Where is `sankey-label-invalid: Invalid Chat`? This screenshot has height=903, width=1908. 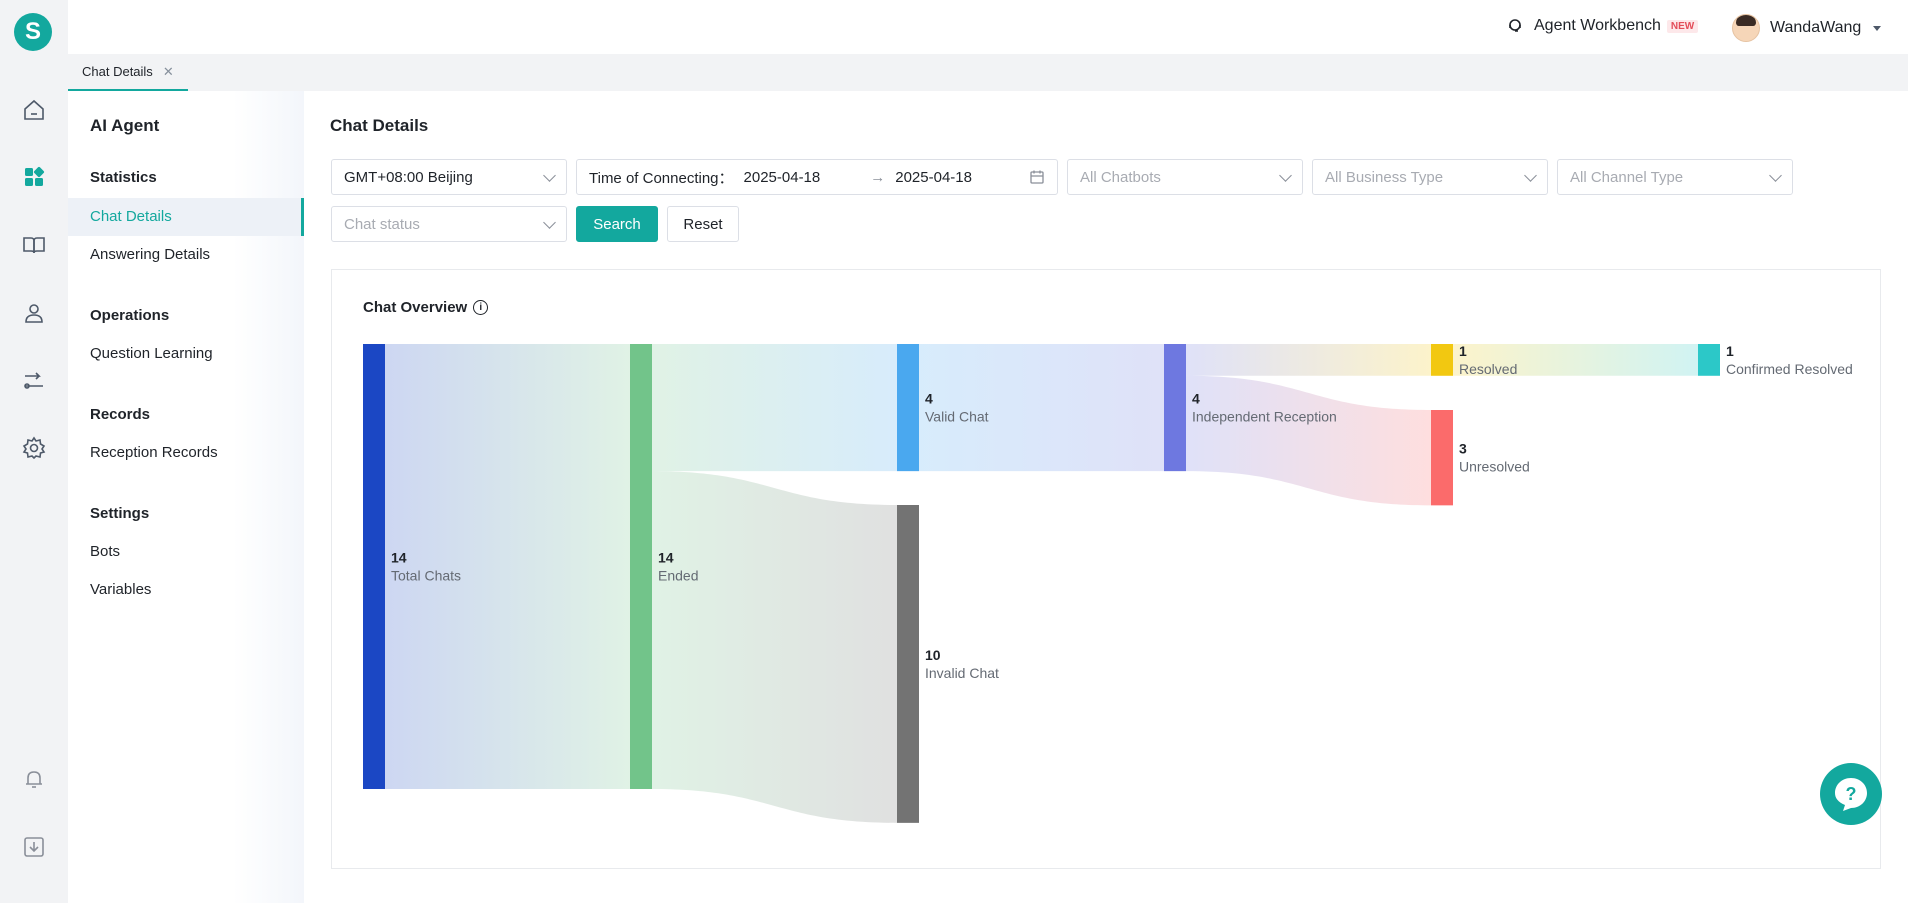
sankey-label-invalid: Invalid Chat is located at coordinates (962, 673).